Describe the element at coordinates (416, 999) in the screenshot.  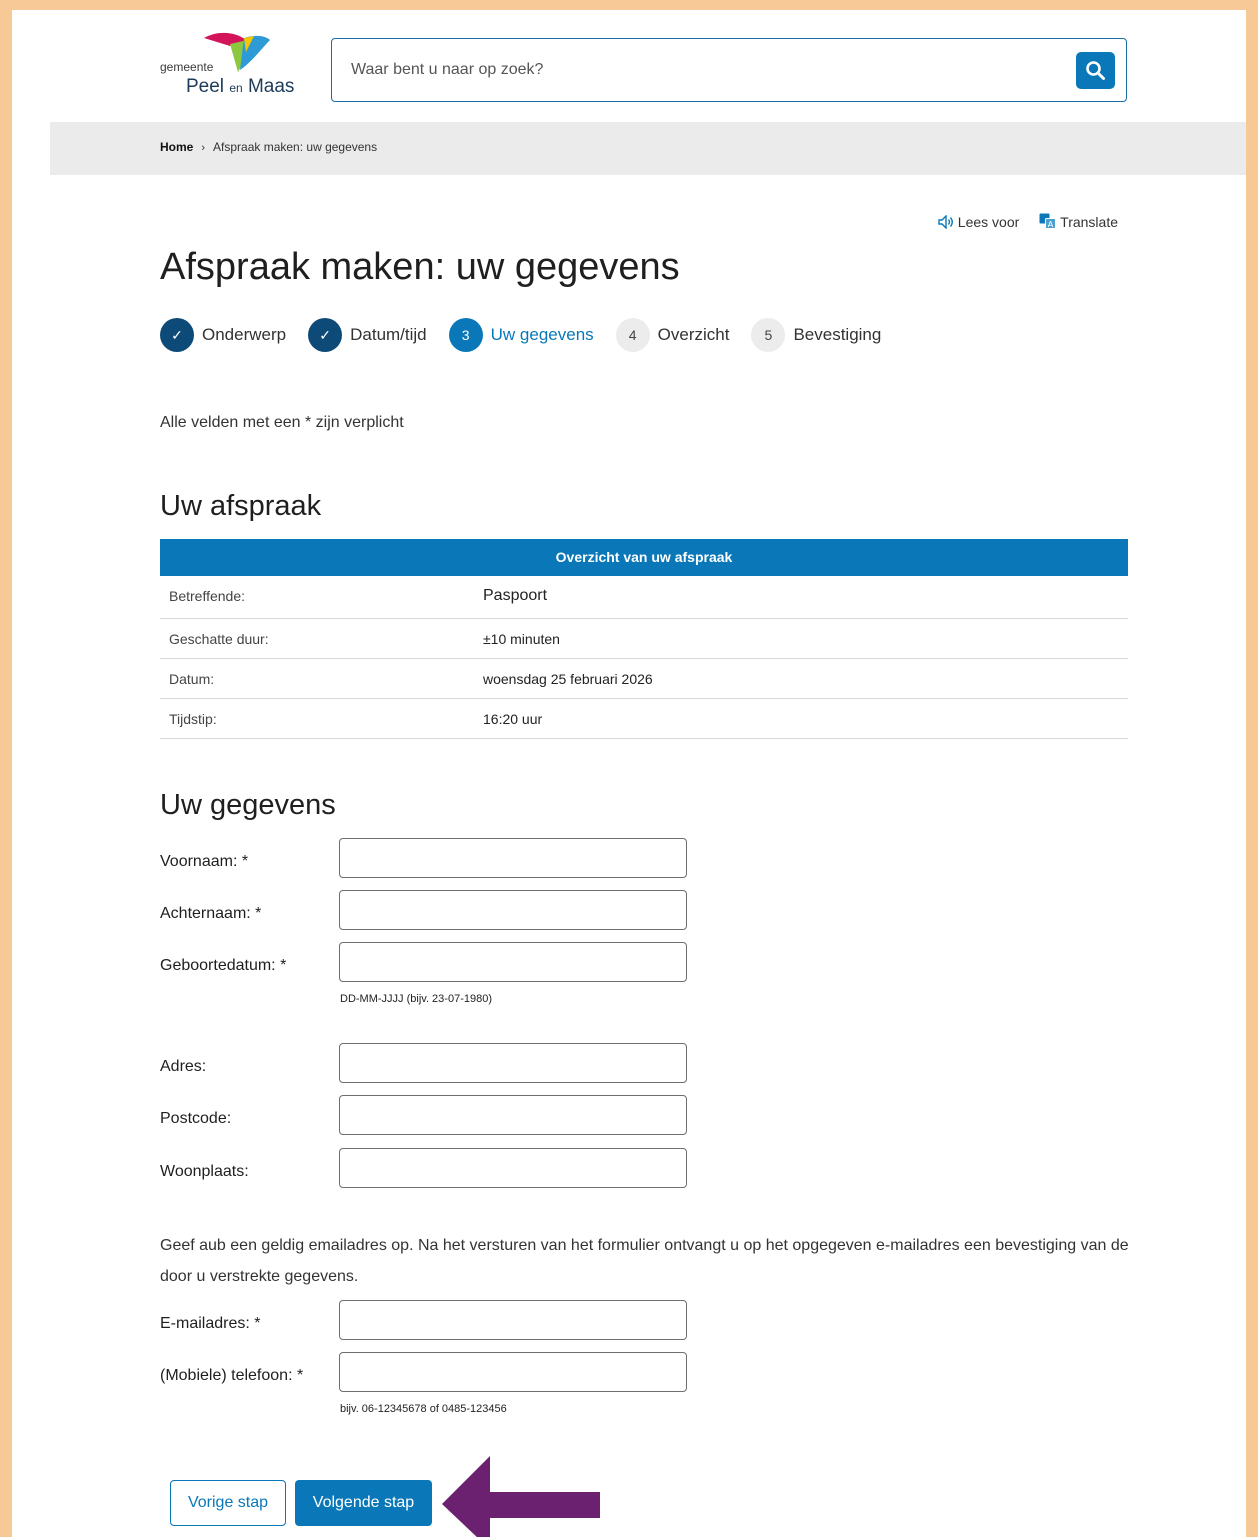
I see `birth-date-hint: DD-MM-JJJJ (bijv. 23-07-1980)` at that location.